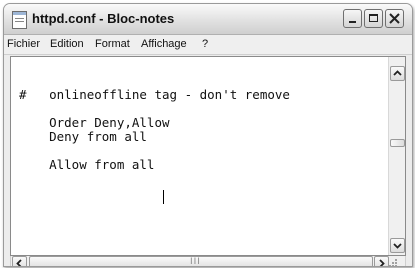  I want to click on menu-bar: Fichier Edition Format Affichage ?, so click(208, 45).